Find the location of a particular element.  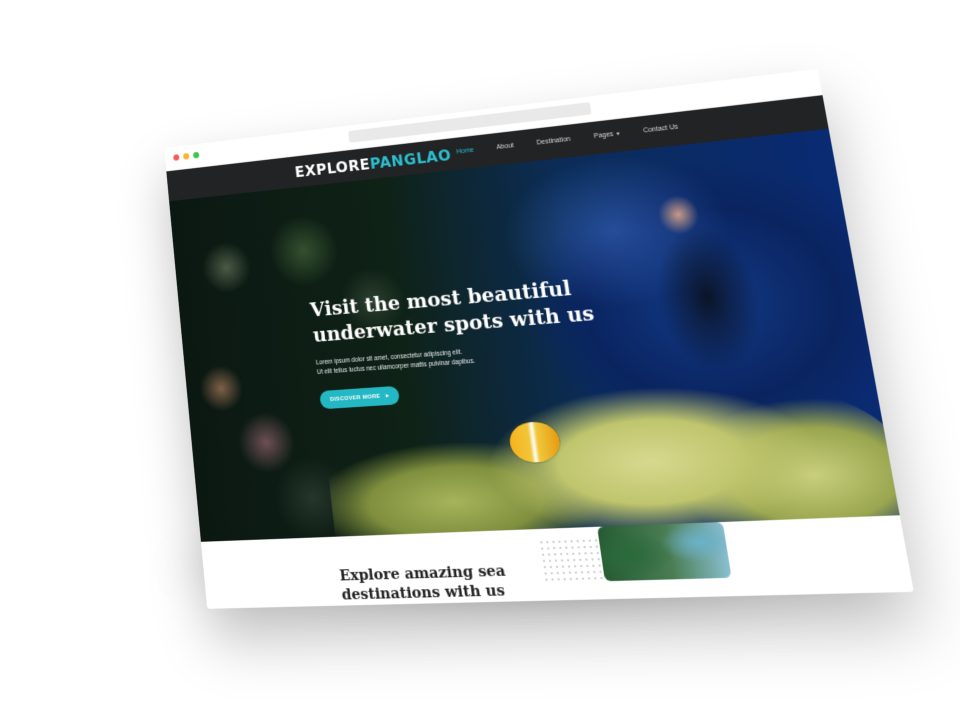

nav-link-about: About is located at coordinates (505, 146).